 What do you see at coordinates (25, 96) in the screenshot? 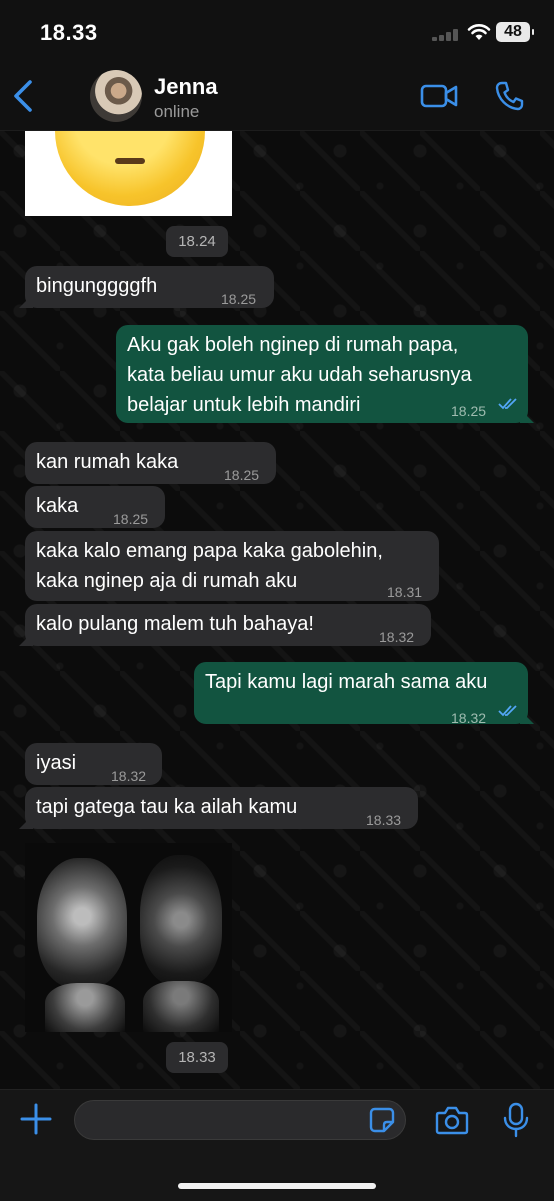
I see `back-button` at bounding box center [25, 96].